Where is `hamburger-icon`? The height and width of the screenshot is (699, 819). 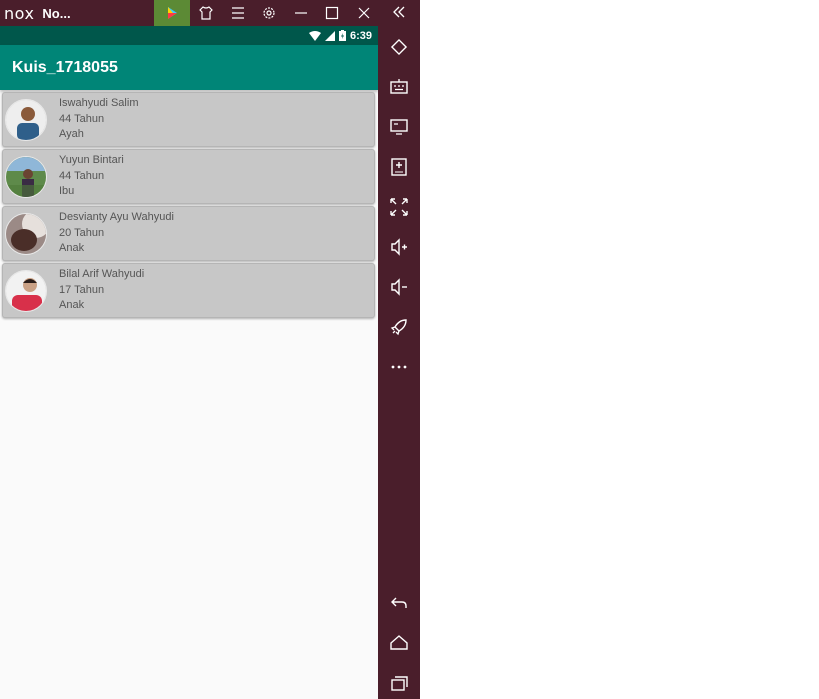
hamburger-icon is located at coordinates (237, 13).